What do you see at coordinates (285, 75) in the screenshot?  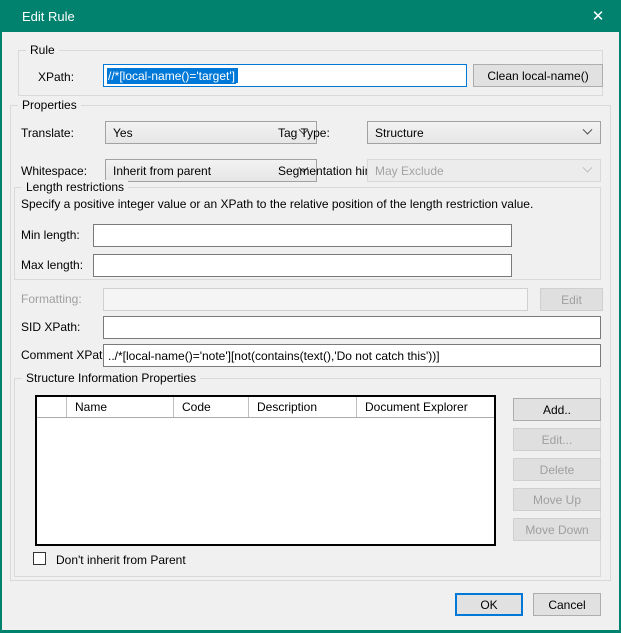 I see `xpath-input: //*[local-name()='target']` at bounding box center [285, 75].